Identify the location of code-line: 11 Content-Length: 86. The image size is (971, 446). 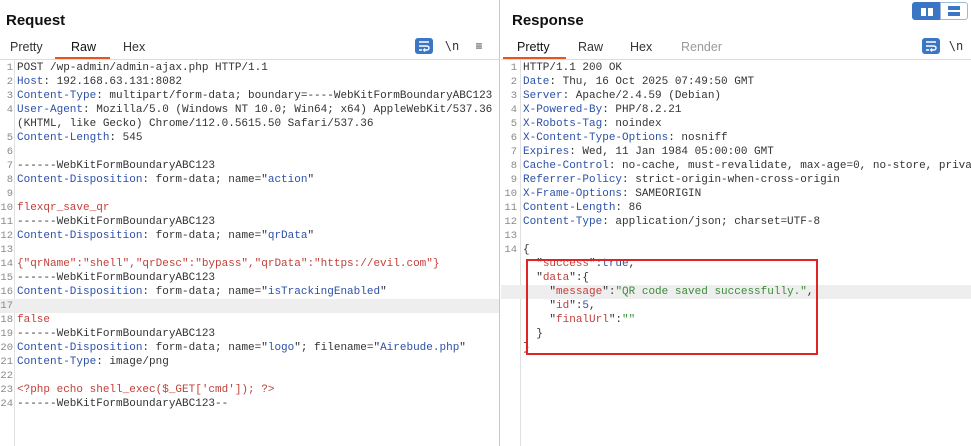
(736, 208).